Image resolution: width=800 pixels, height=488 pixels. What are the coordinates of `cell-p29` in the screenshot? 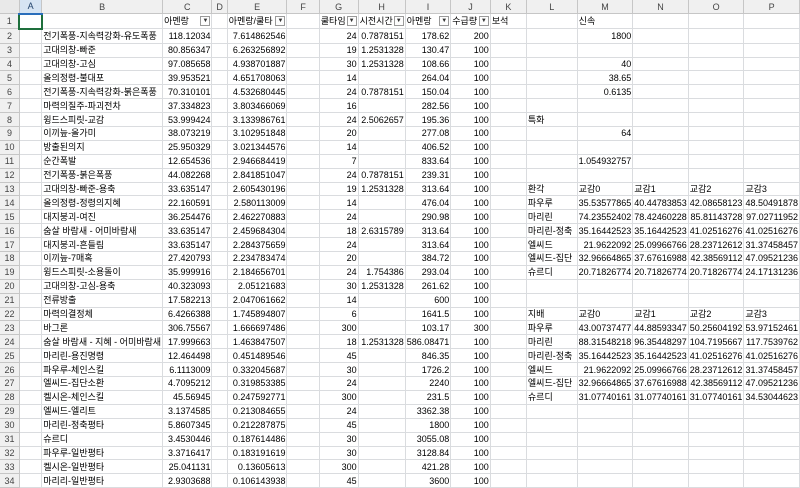 It's located at (771, 411).